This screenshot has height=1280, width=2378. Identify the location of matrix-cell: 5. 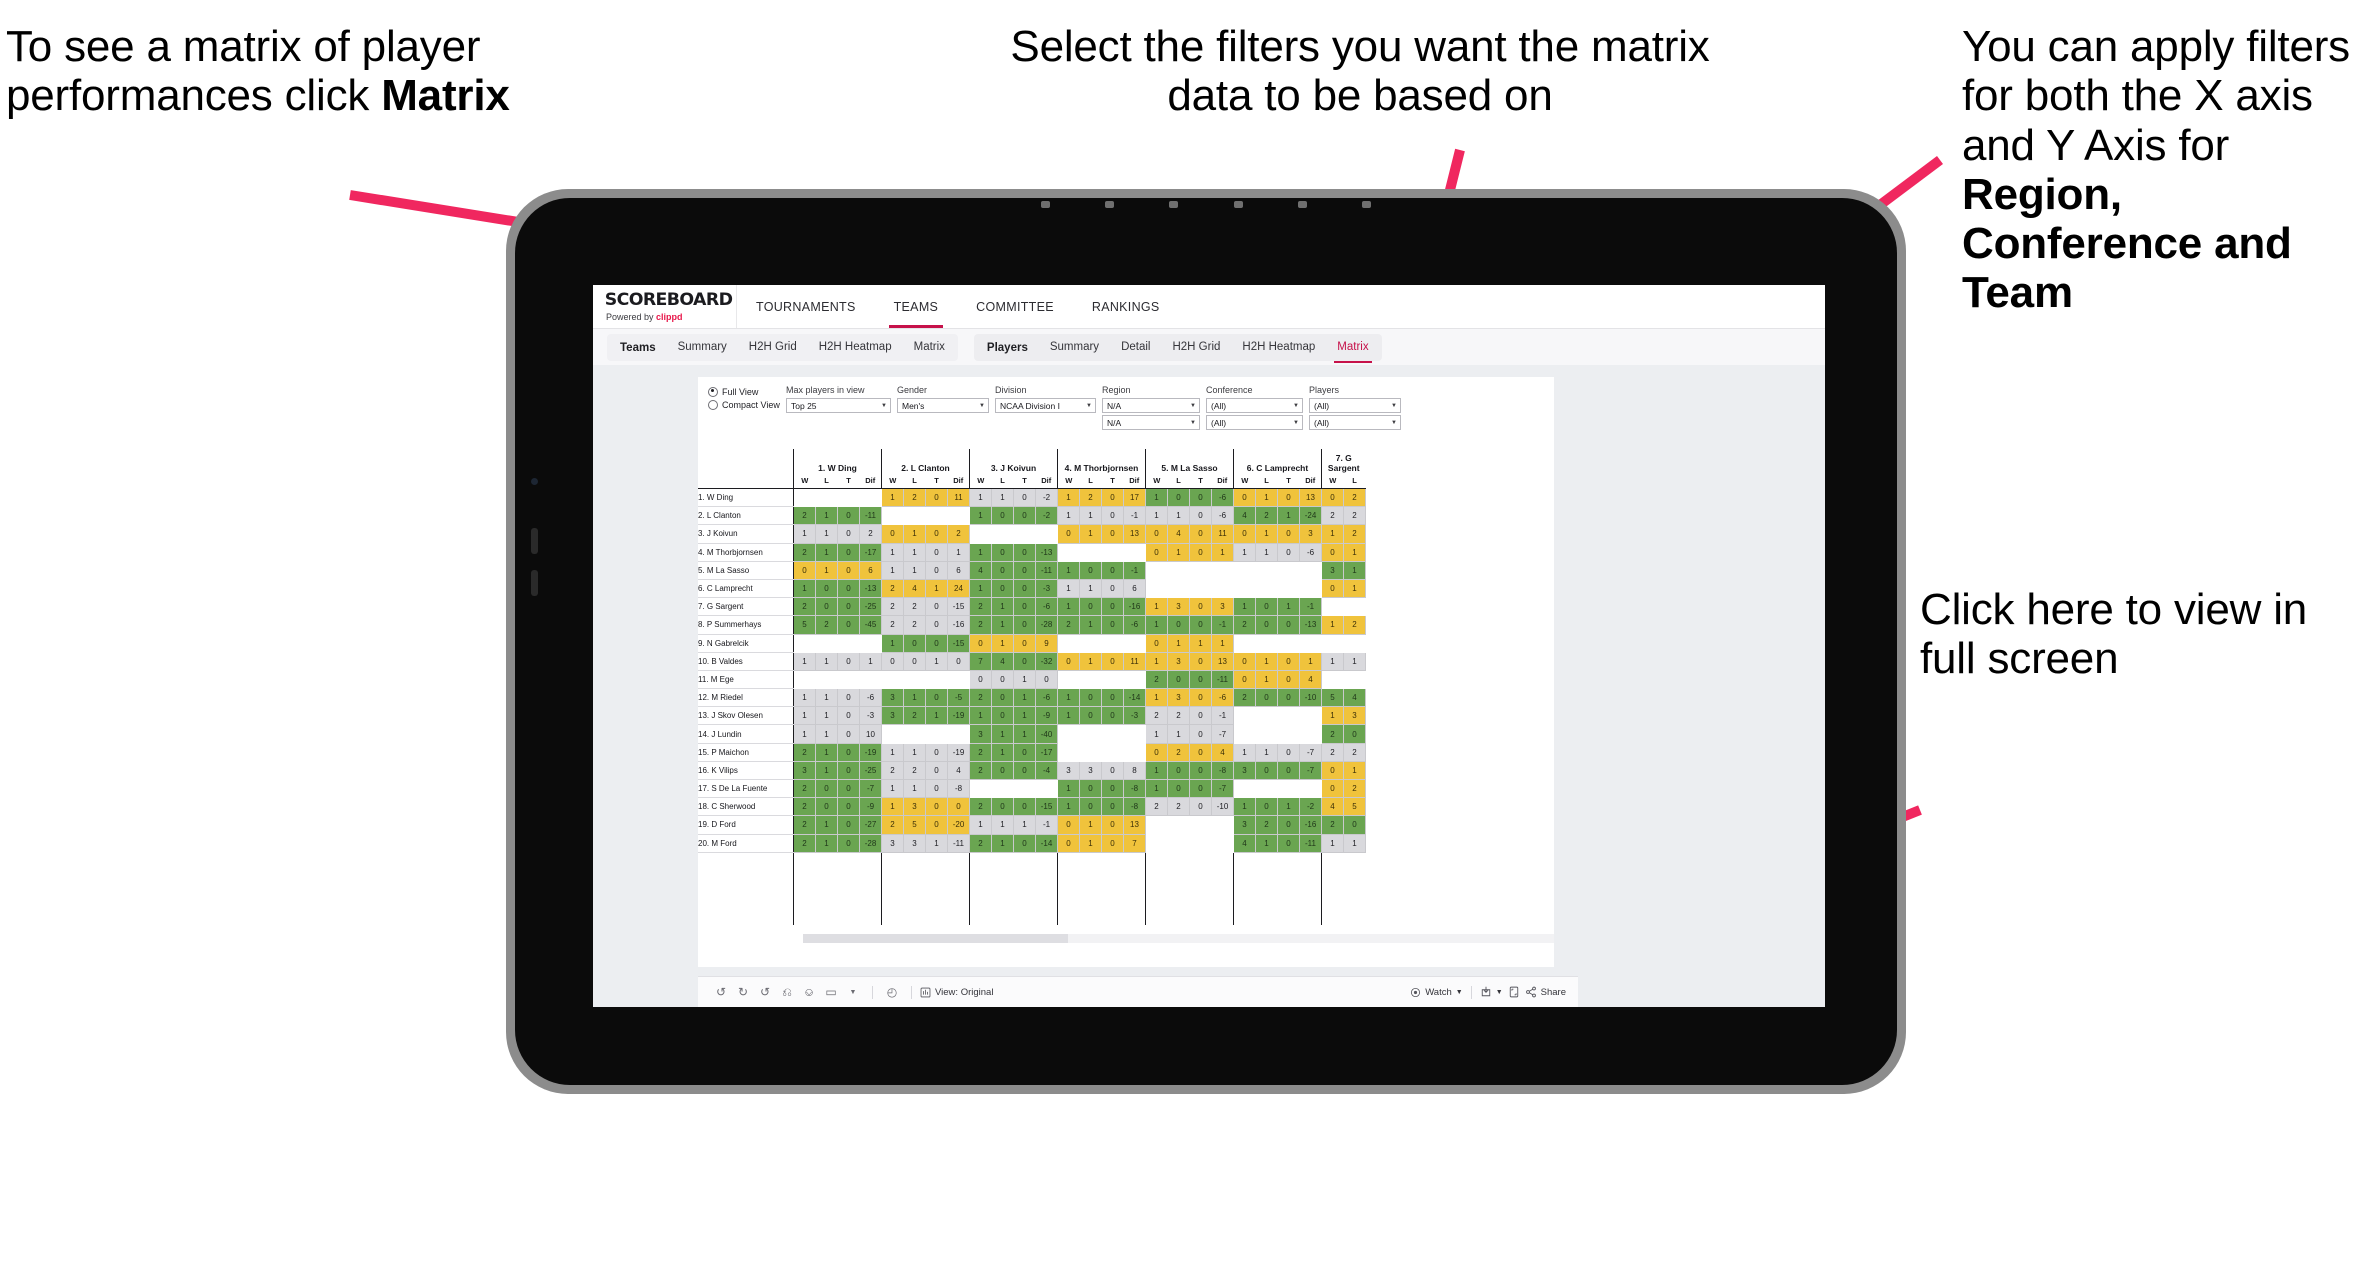
(1354, 807).